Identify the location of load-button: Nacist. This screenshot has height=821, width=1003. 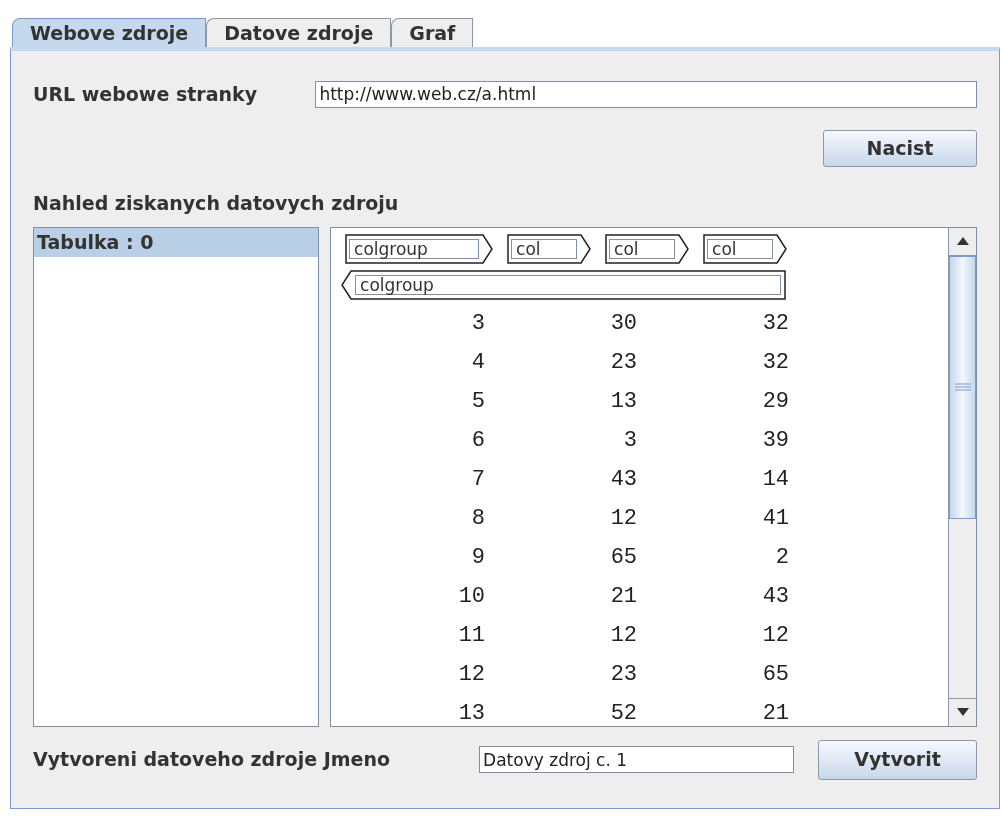
(900, 148).